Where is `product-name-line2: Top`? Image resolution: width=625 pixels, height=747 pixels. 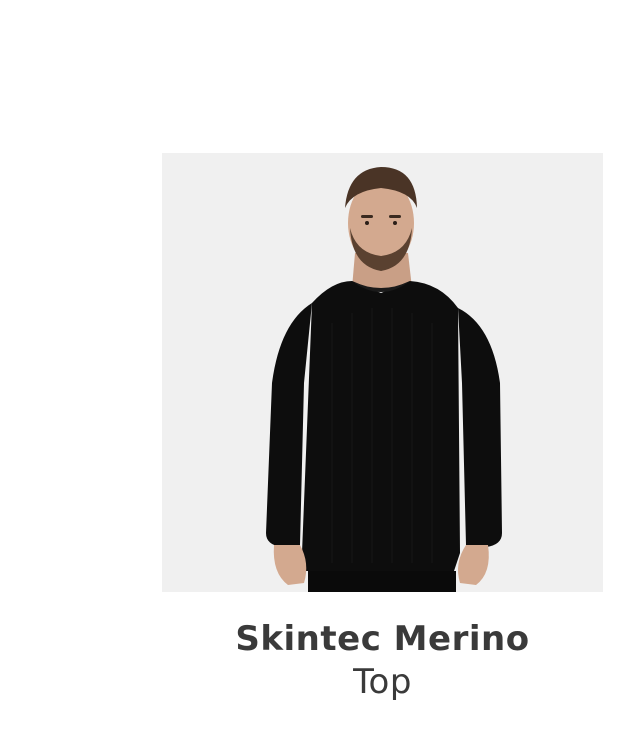
product-name-line2: Top is located at coordinates (382, 681).